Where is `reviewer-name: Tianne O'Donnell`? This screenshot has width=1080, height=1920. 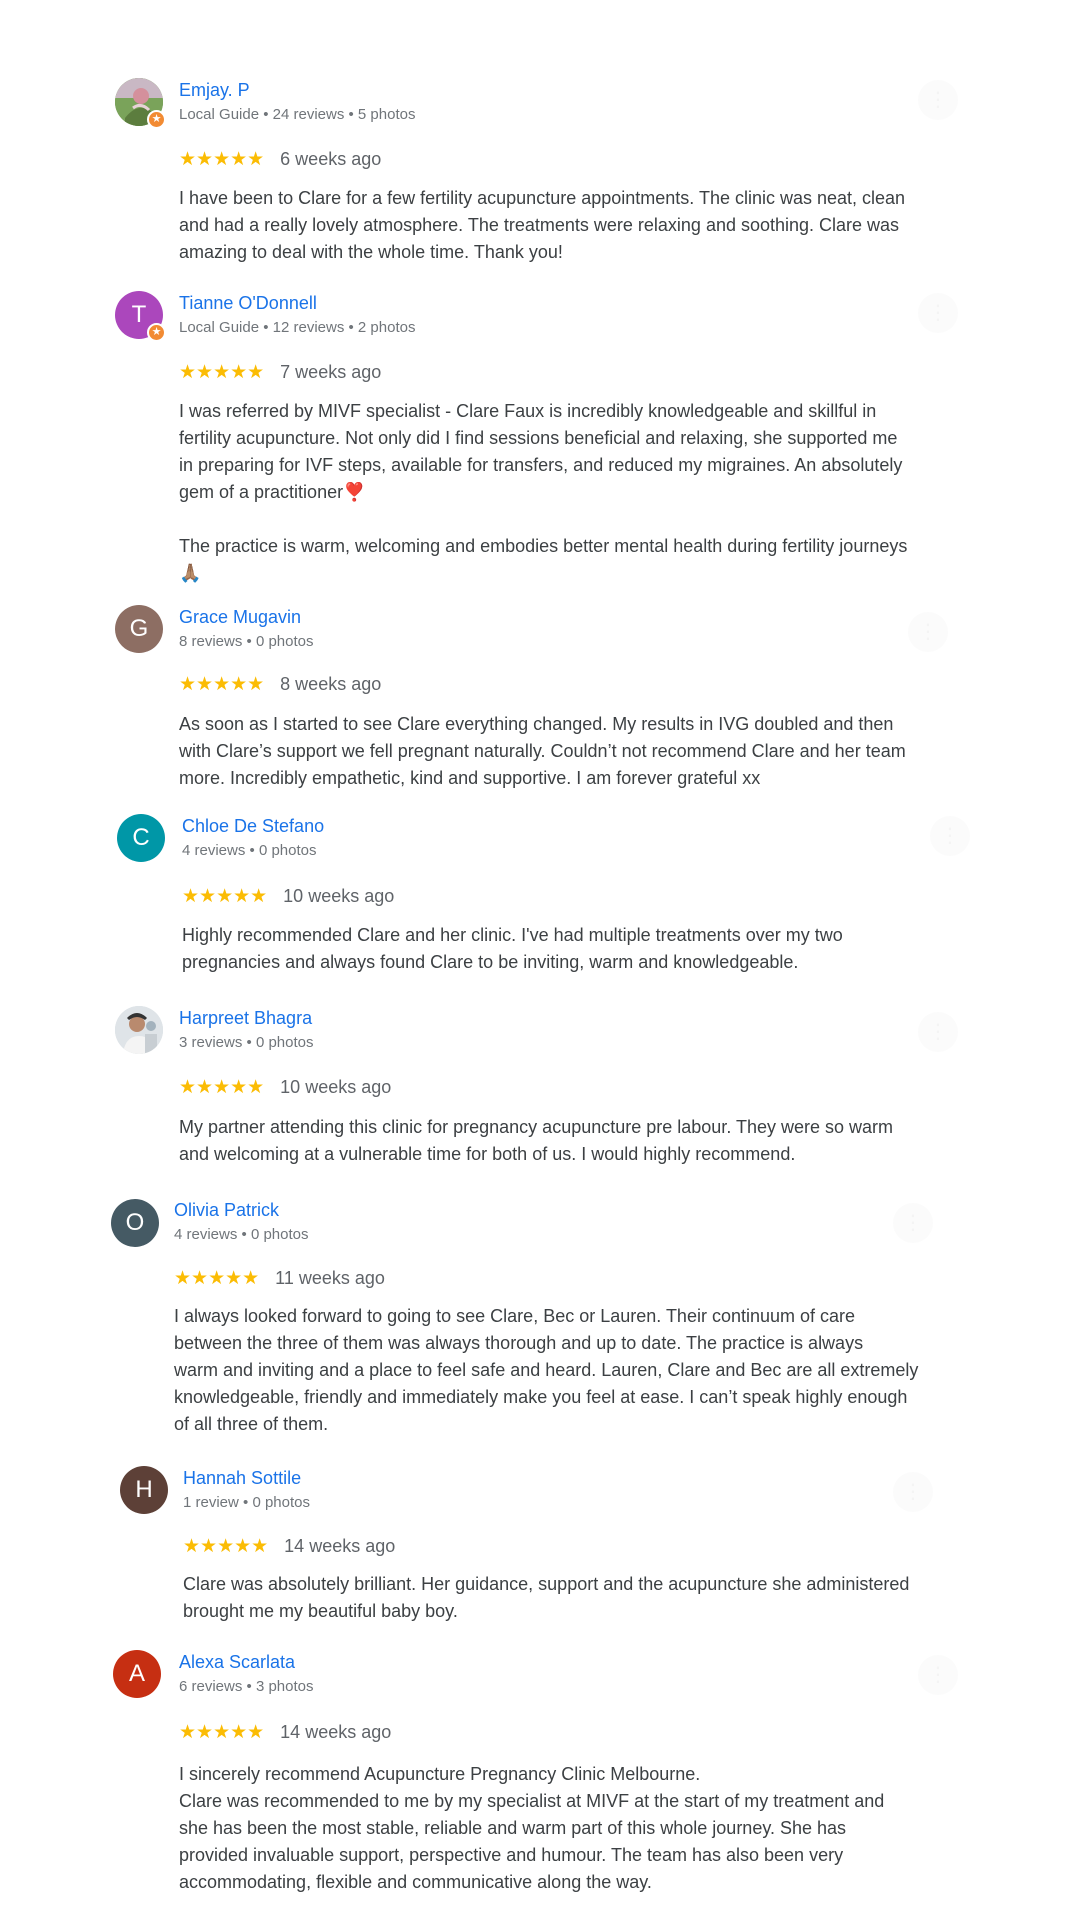 reviewer-name: Tianne O'Donnell is located at coordinates (248, 303).